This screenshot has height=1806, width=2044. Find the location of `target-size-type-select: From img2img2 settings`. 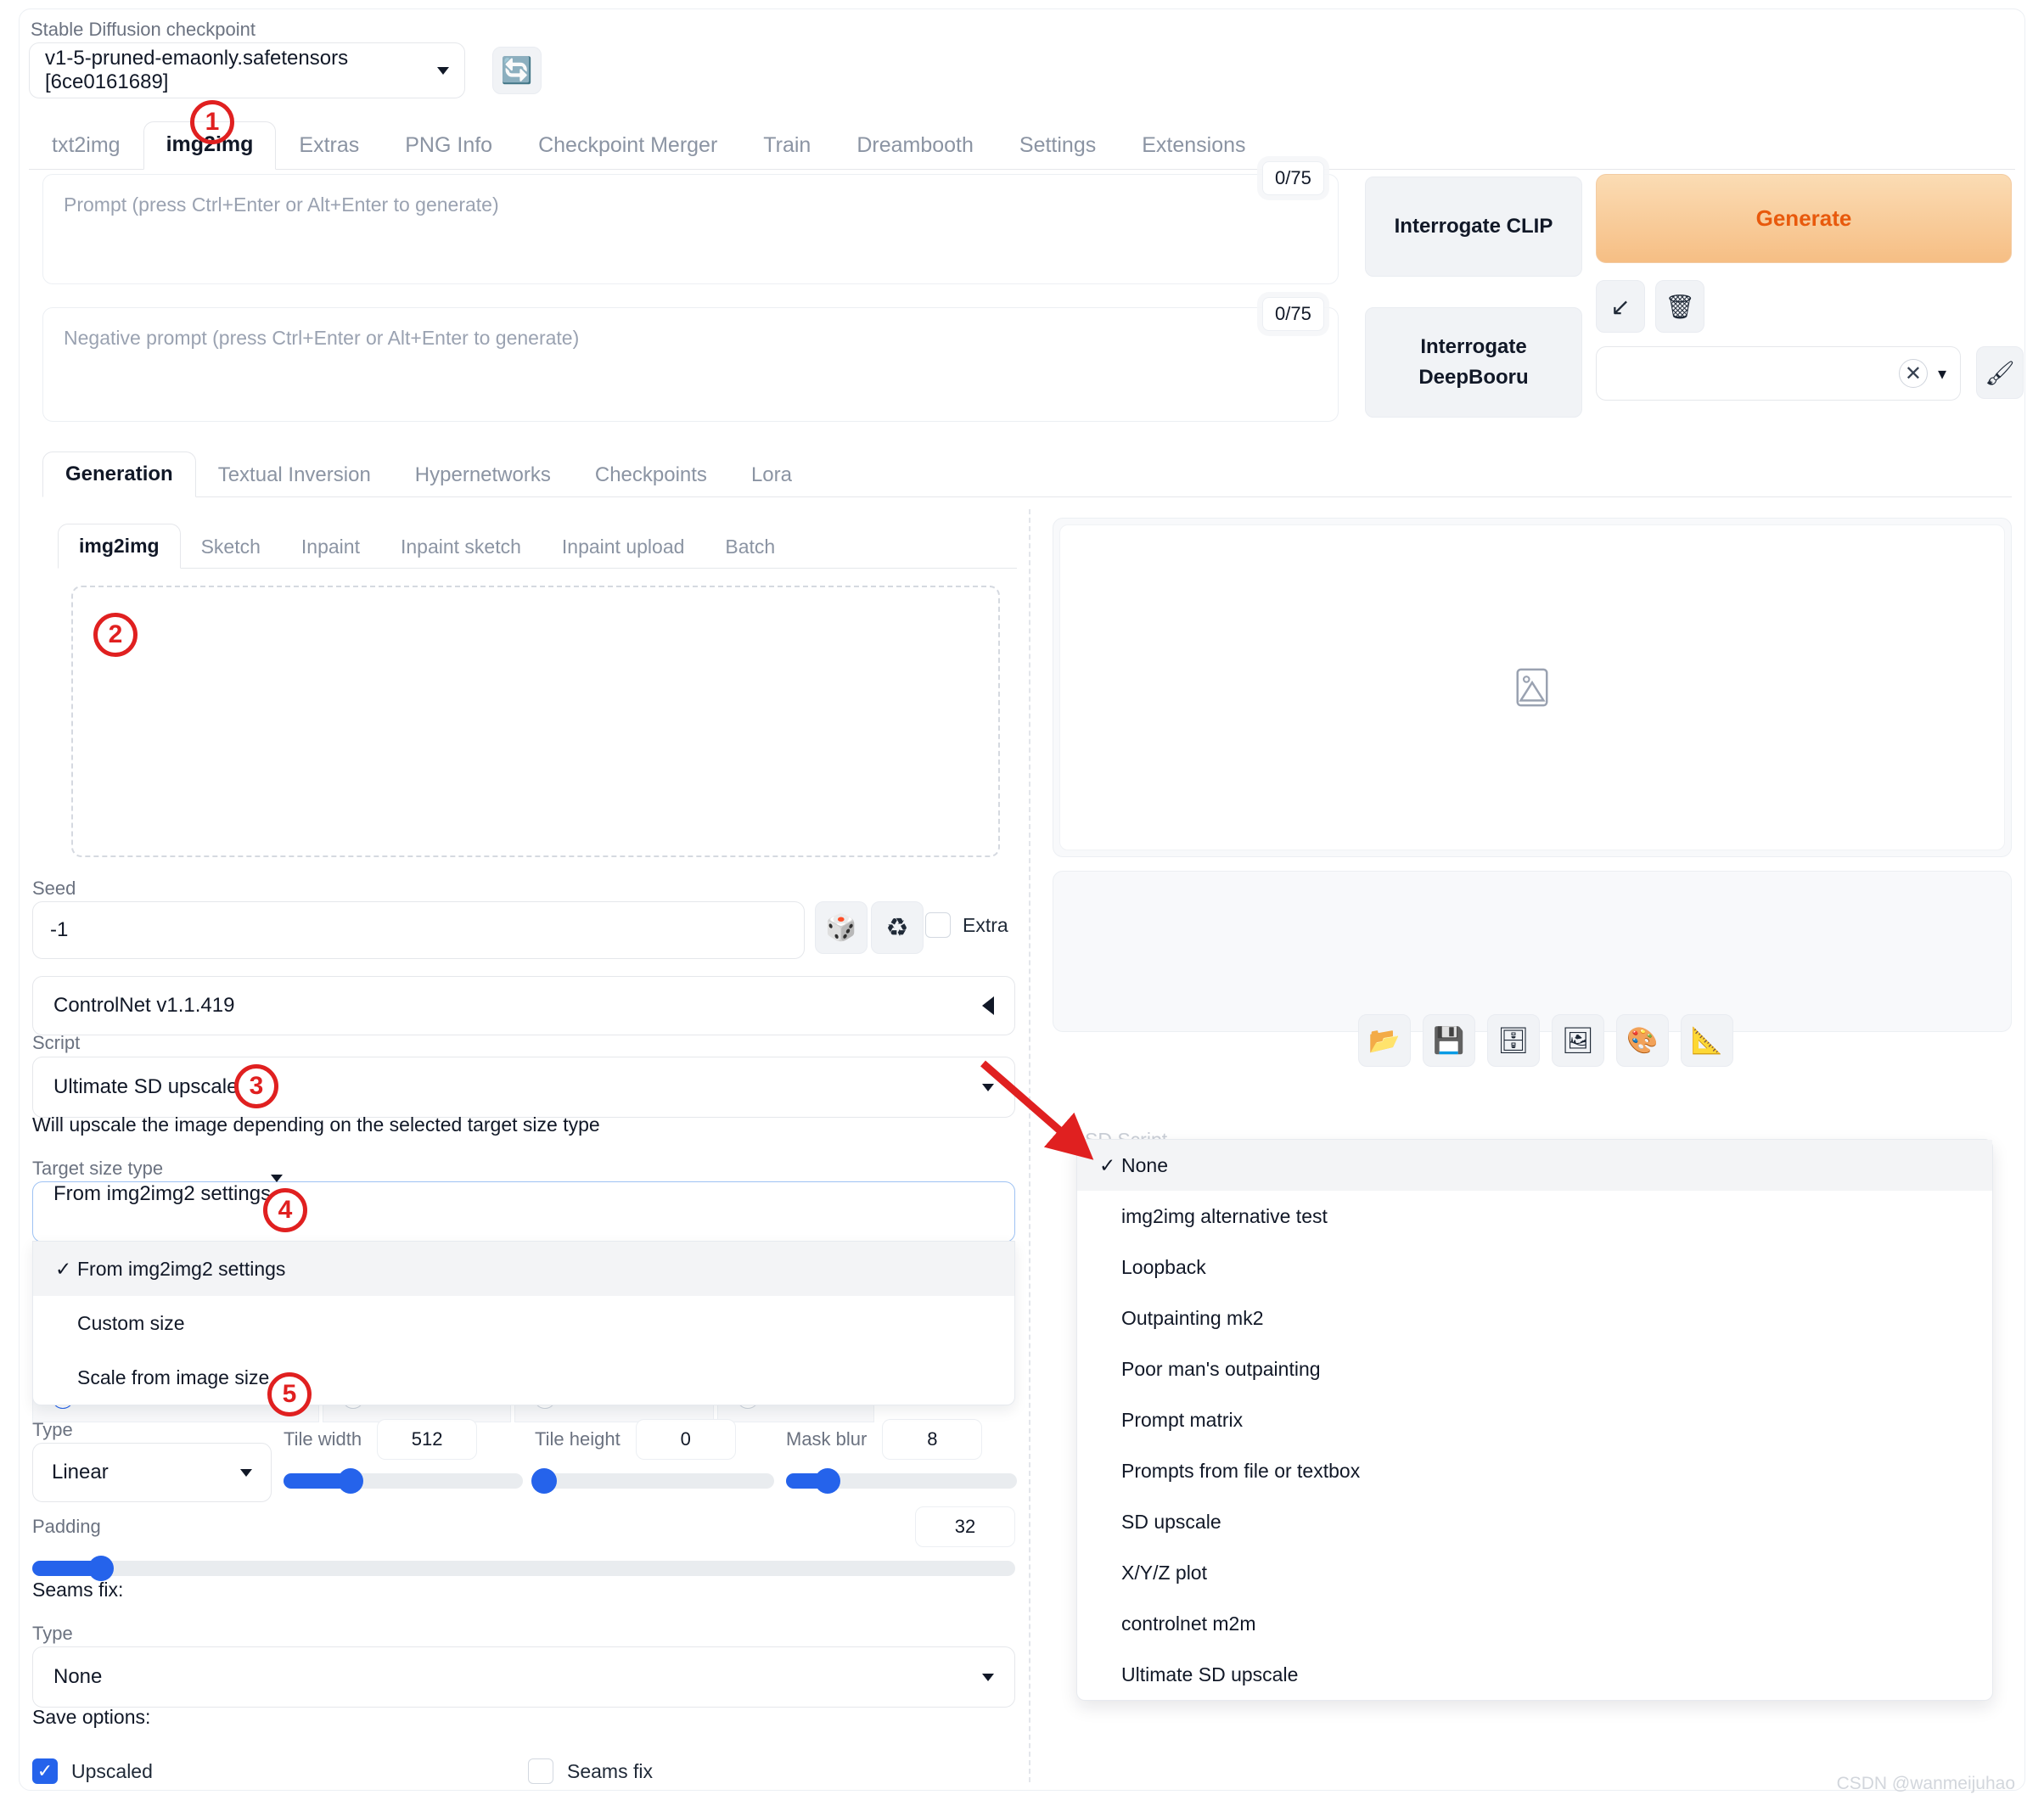

target-size-type-select: From img2img2 settings is located at coordinates (523, 1208).